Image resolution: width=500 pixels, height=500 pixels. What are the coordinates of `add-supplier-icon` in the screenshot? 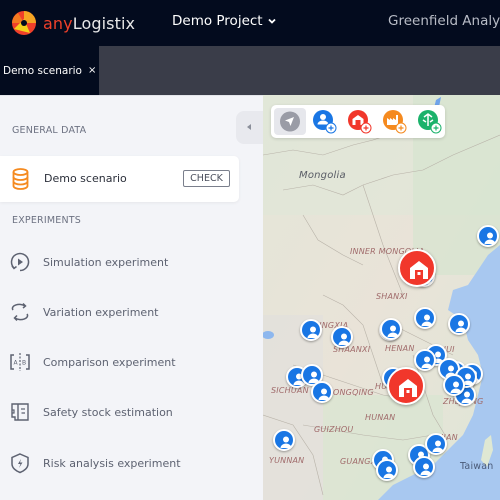 It's located at (430, 122).